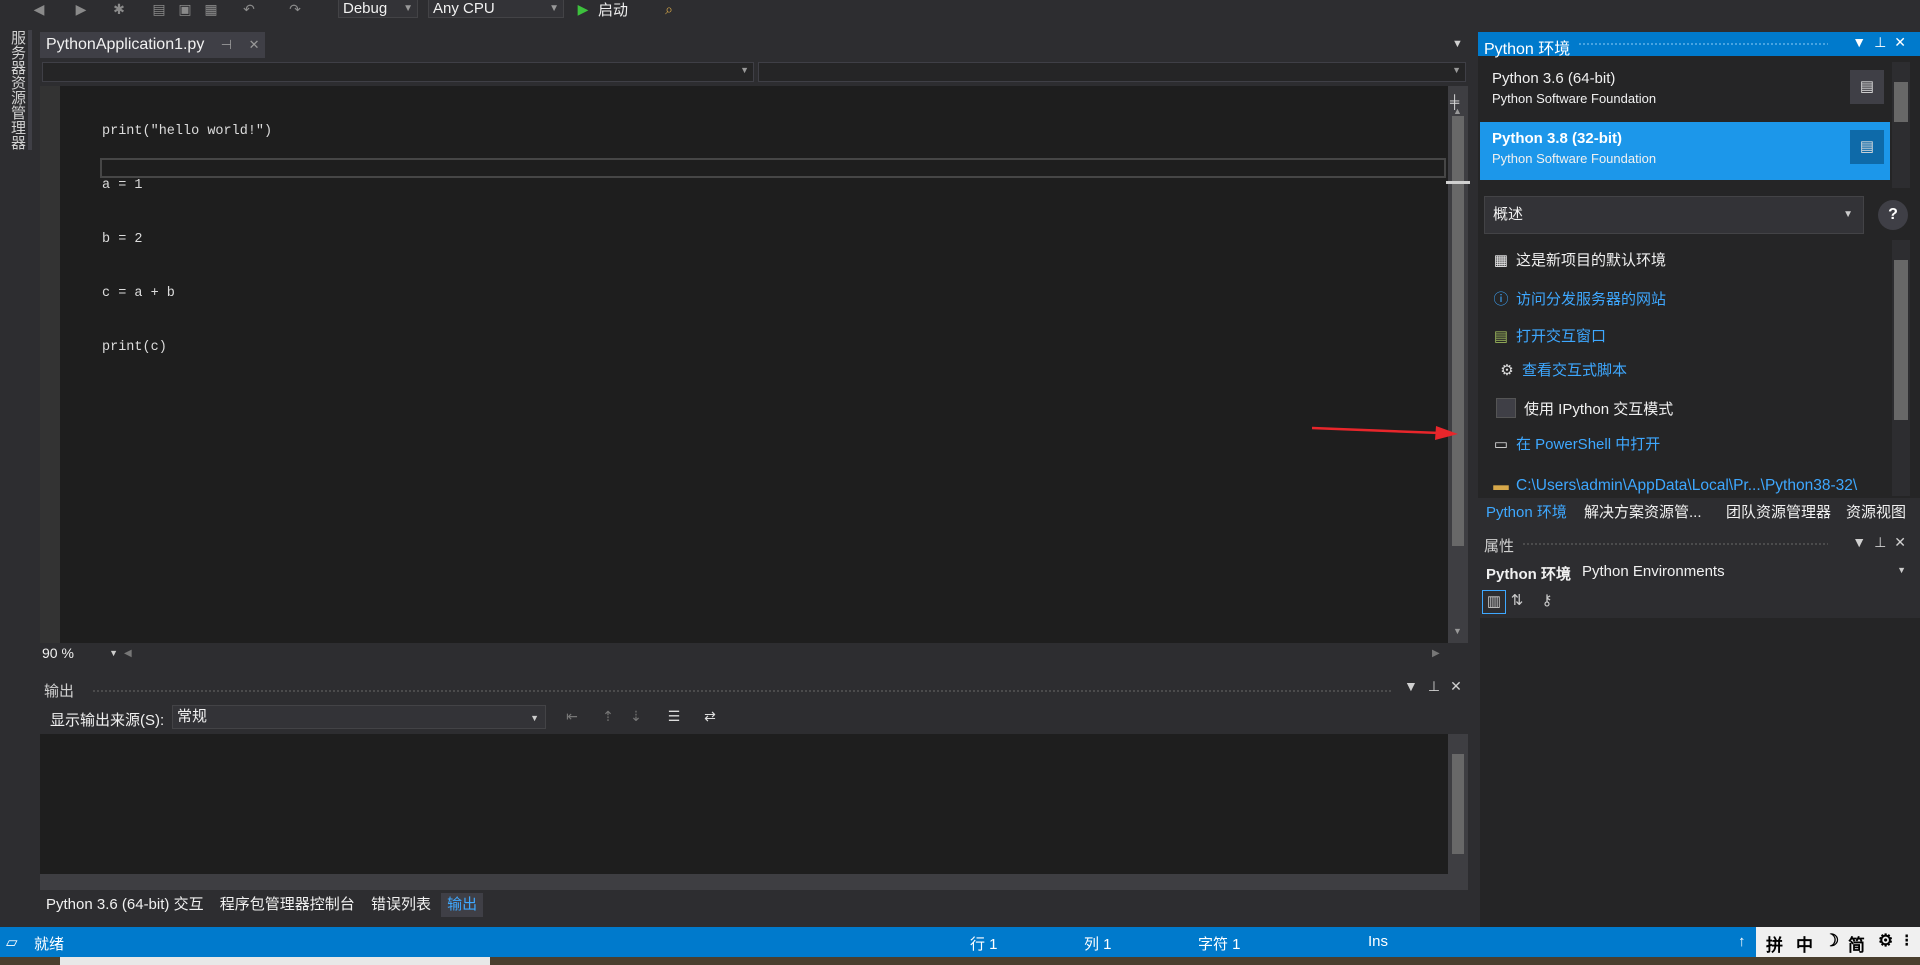  What do you see at coordinates (1385, 433) in the screenshot?
I see `annotation-arrow` at bounding box center [1385, 433].